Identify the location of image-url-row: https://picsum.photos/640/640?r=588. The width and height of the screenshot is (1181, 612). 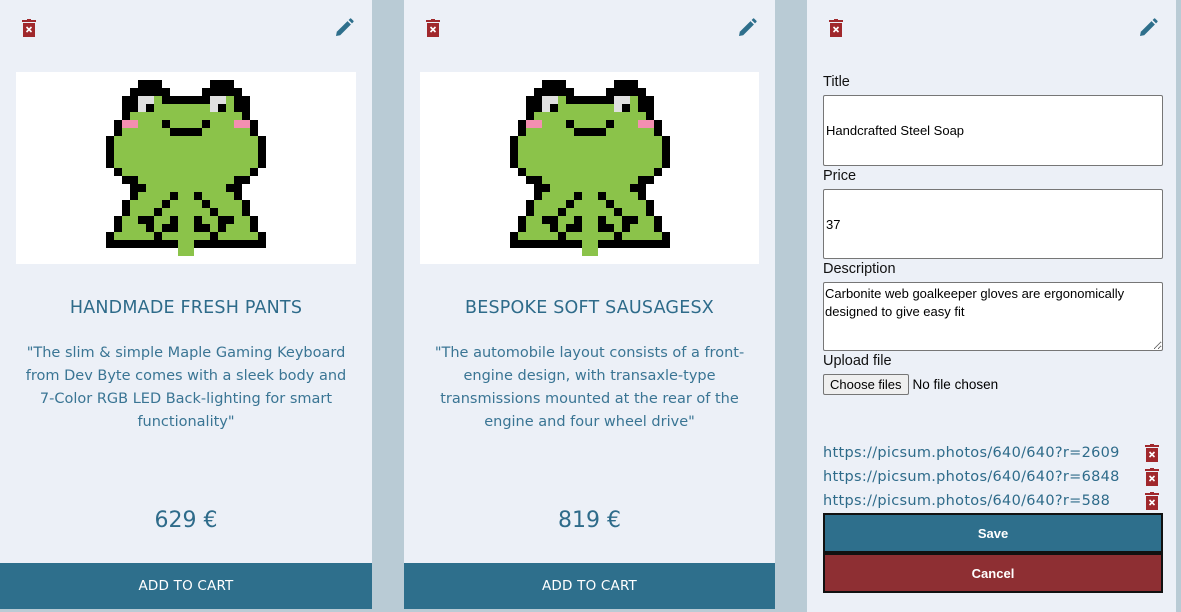
(993, 501).